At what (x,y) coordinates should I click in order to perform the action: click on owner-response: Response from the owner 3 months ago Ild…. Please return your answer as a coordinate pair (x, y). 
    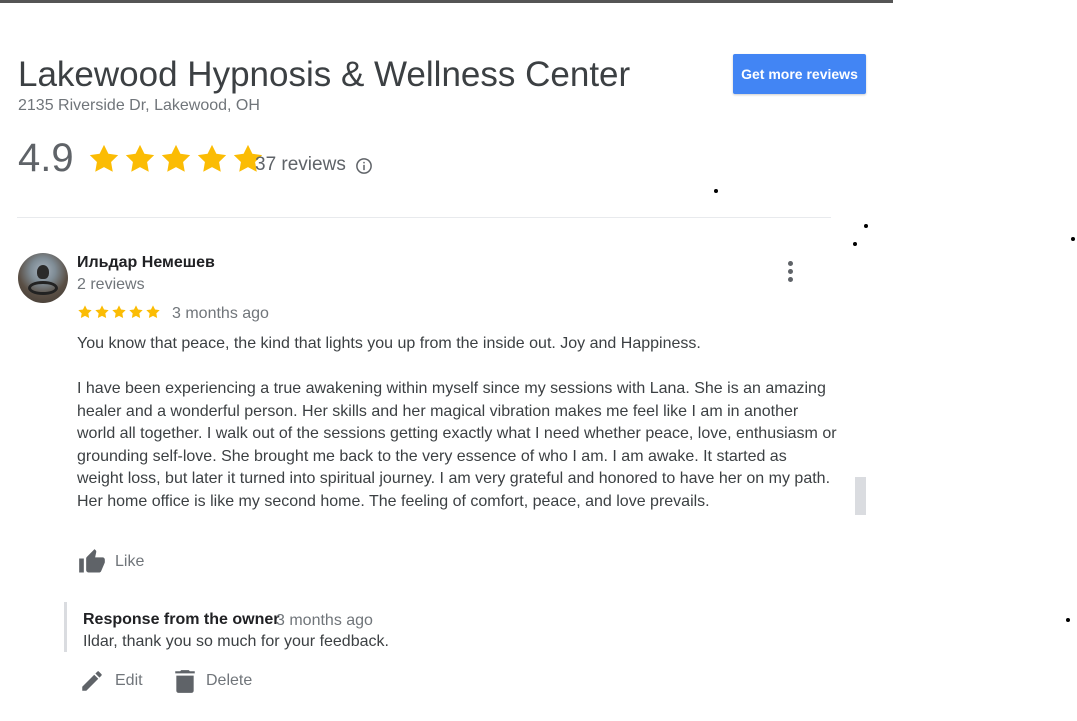
    Looking at the image, I should click on (415, 627).